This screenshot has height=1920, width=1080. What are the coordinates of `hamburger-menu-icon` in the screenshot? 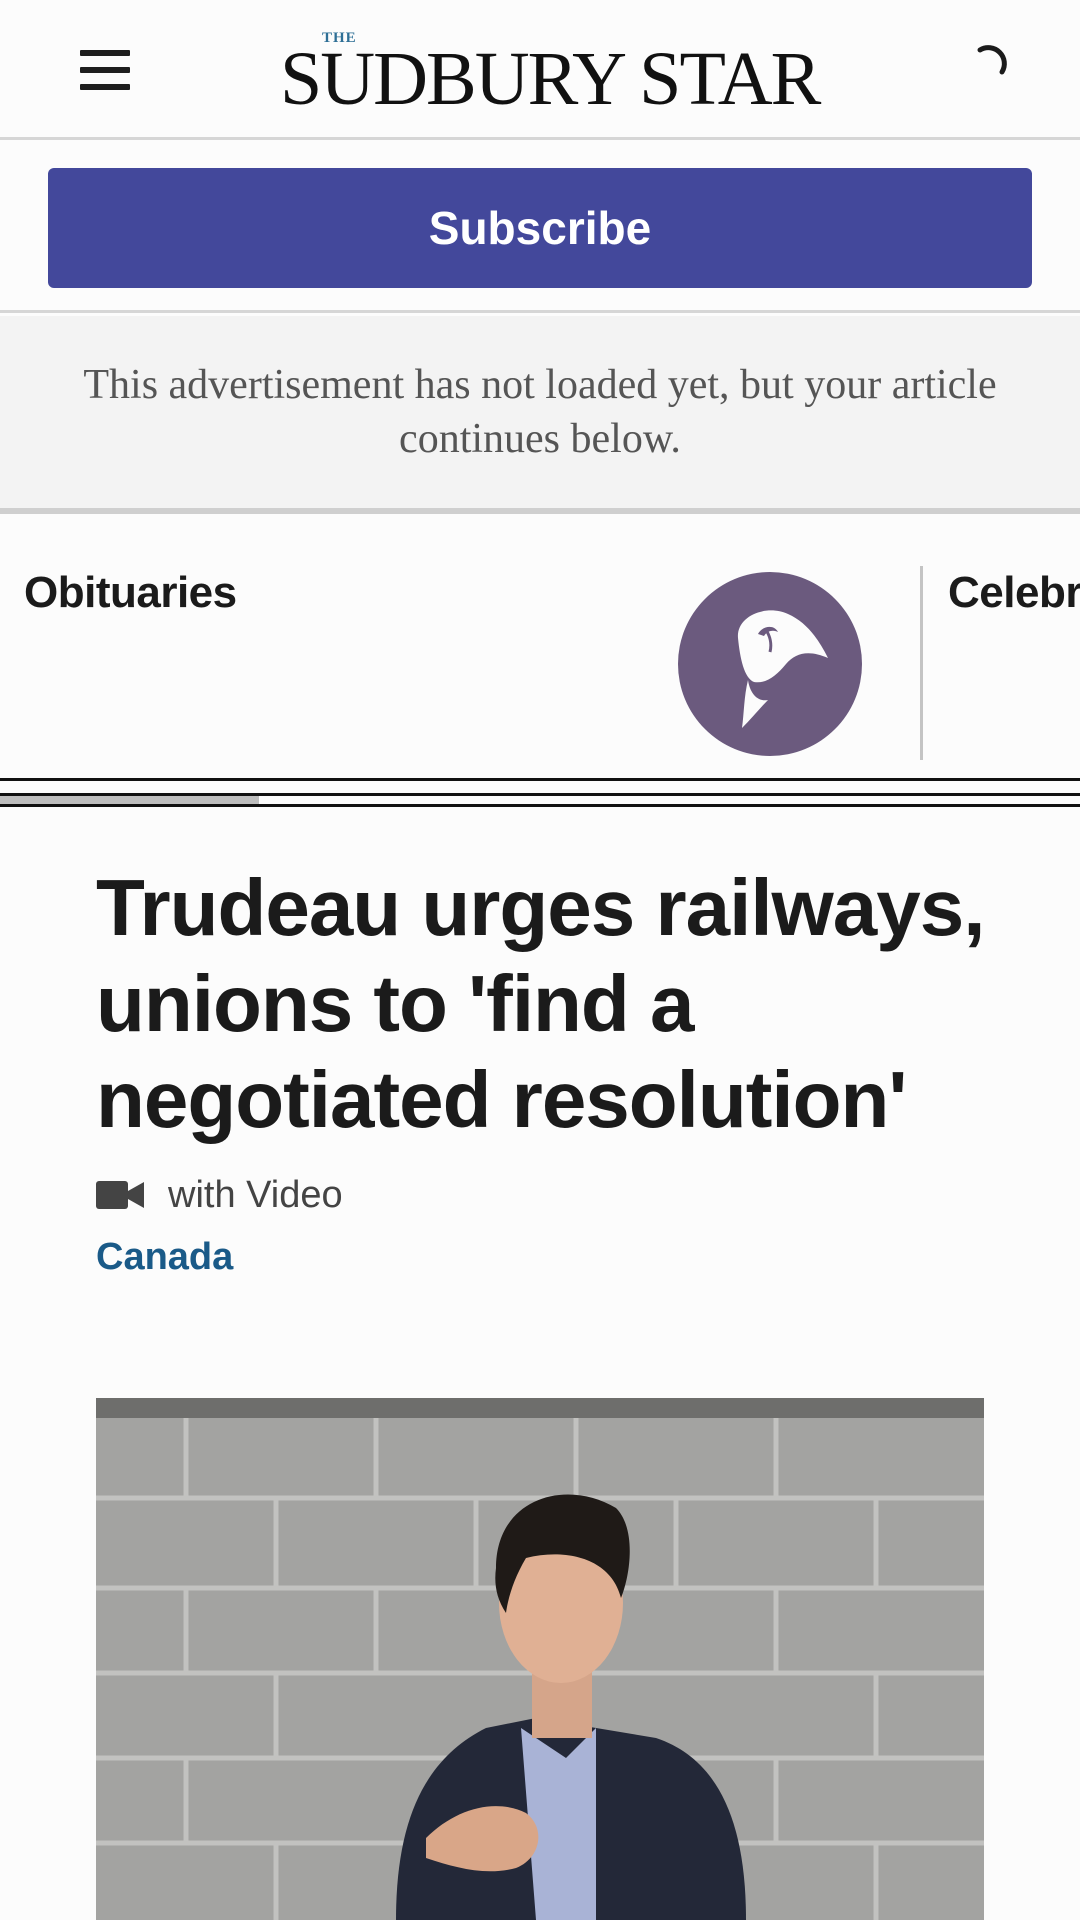 It's located at (105, 70).